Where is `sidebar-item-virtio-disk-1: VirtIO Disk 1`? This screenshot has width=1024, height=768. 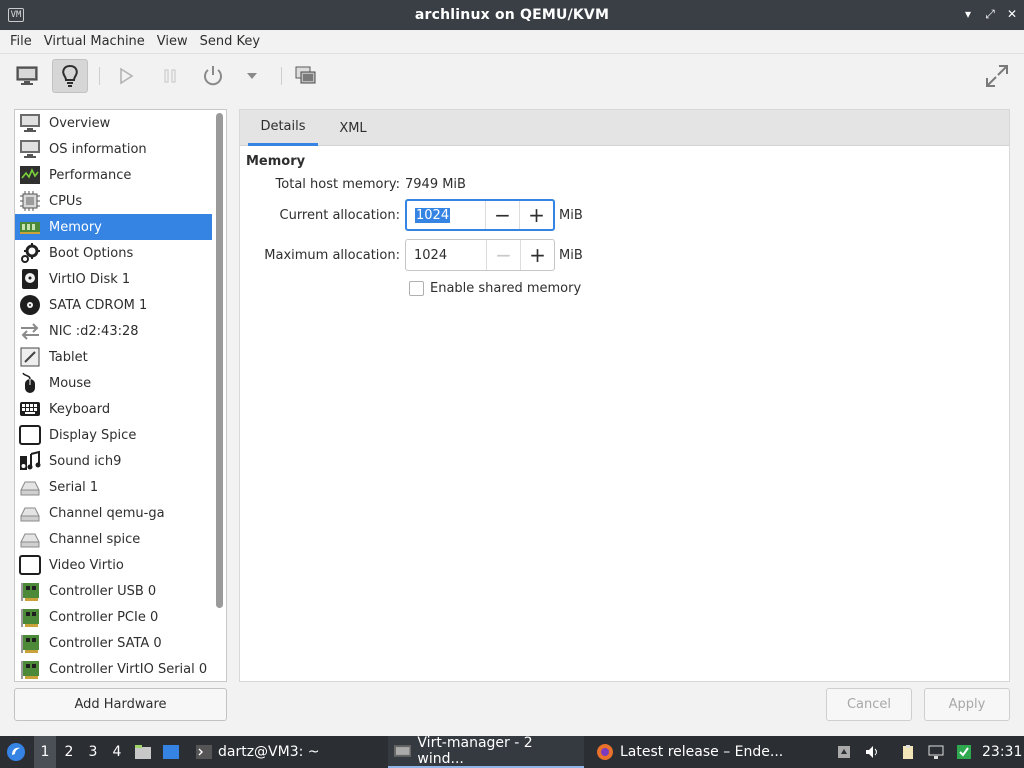 sidebar-item-virtio-disk-1: VirtIO Disk 1 is located at coordinates (113, 279).